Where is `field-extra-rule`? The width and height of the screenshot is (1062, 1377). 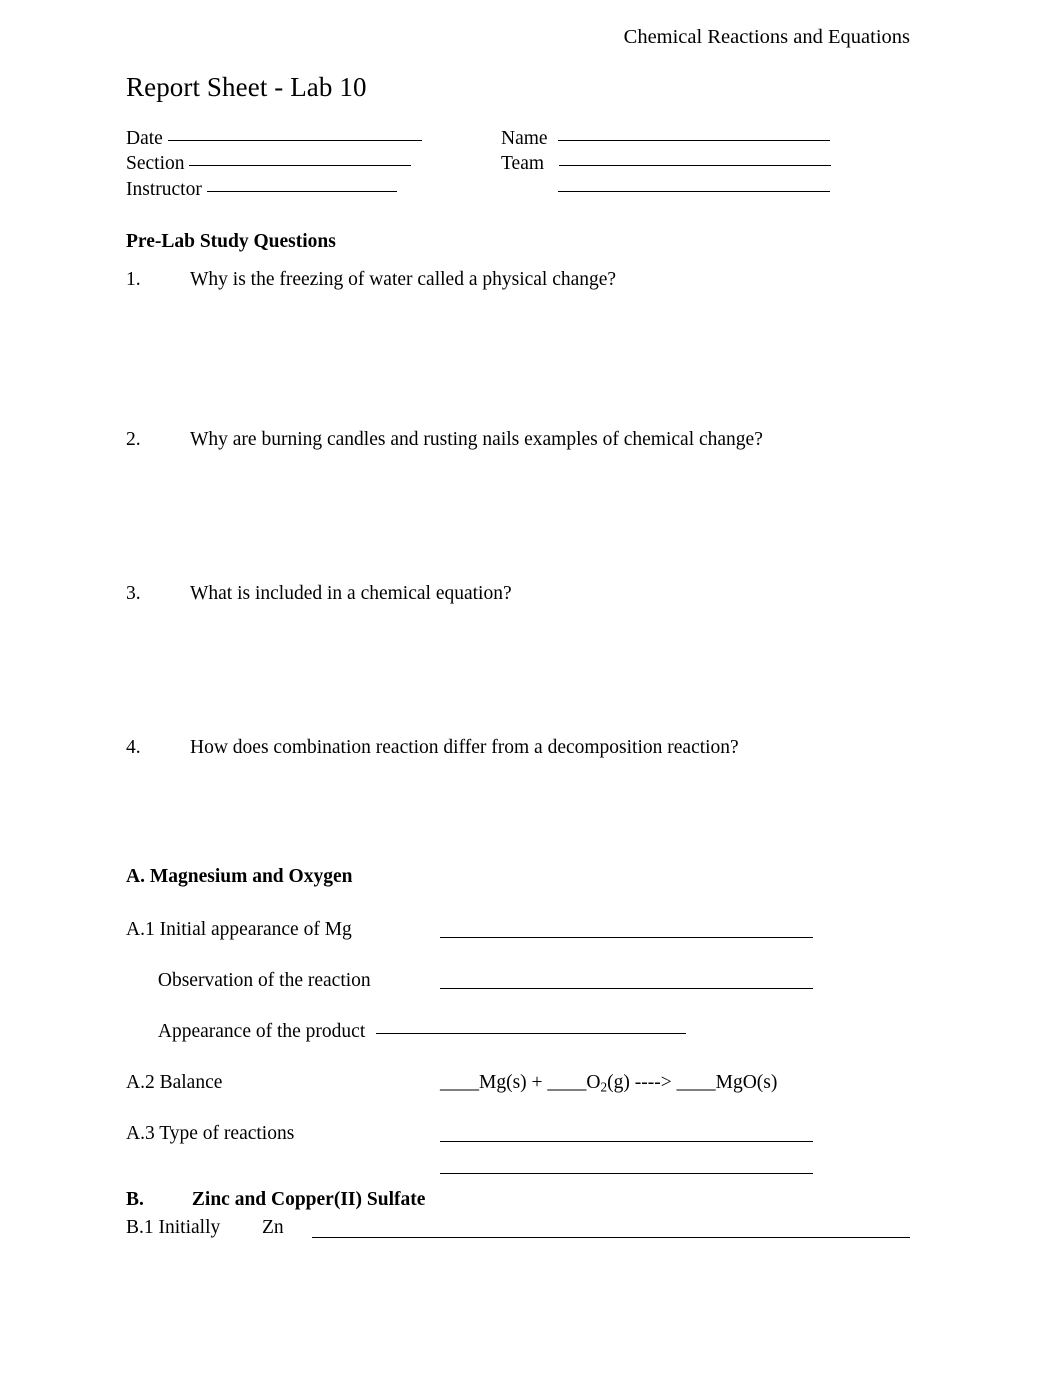 field-extra-rule is located at coordinates (694, 191).